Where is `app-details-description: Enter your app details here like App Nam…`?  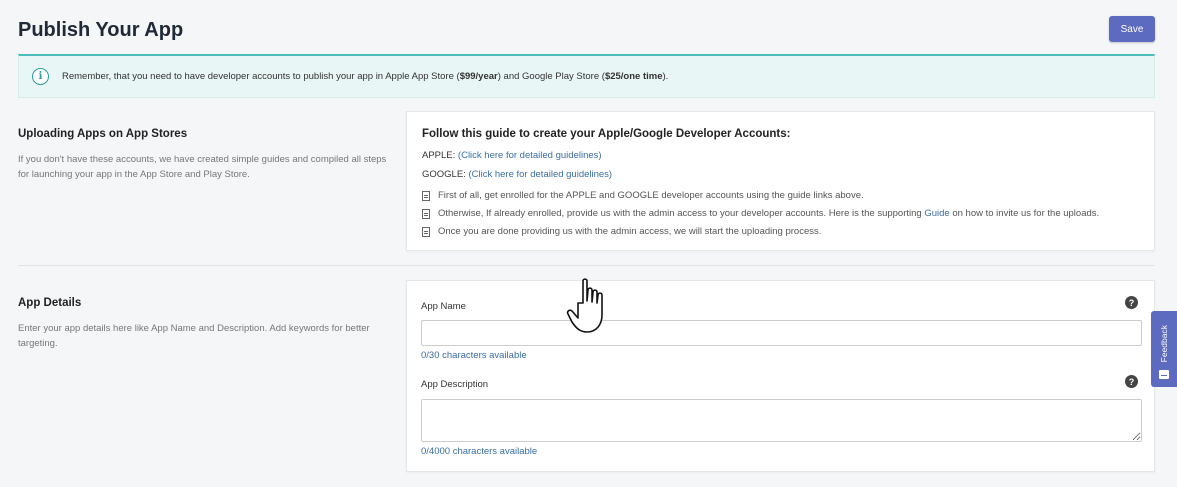
app-details-description: Enter your app details here like App Nam… is located at coordinates (194, 336).